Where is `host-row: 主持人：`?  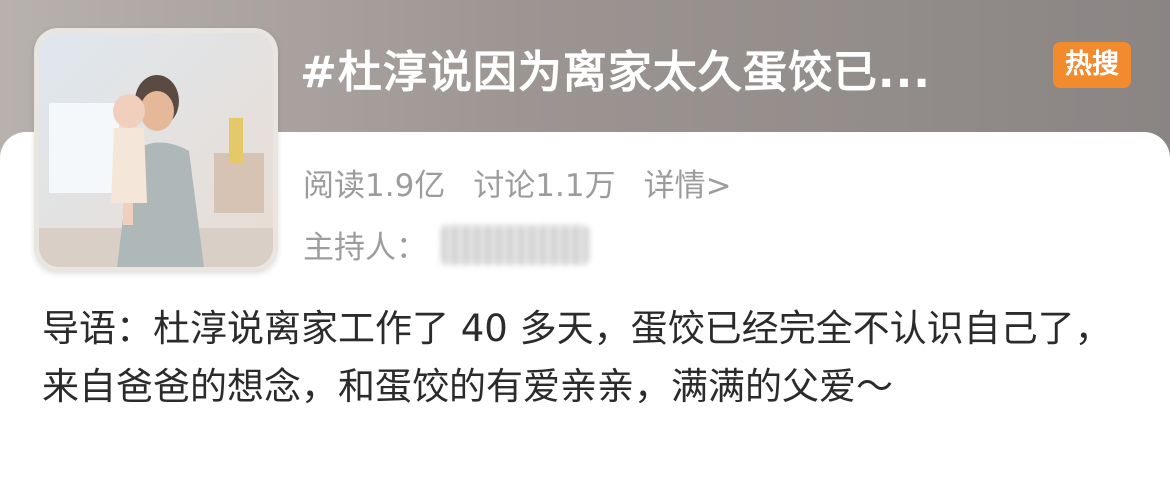 host-row: 主持人： is located at coordinates (446, 244).